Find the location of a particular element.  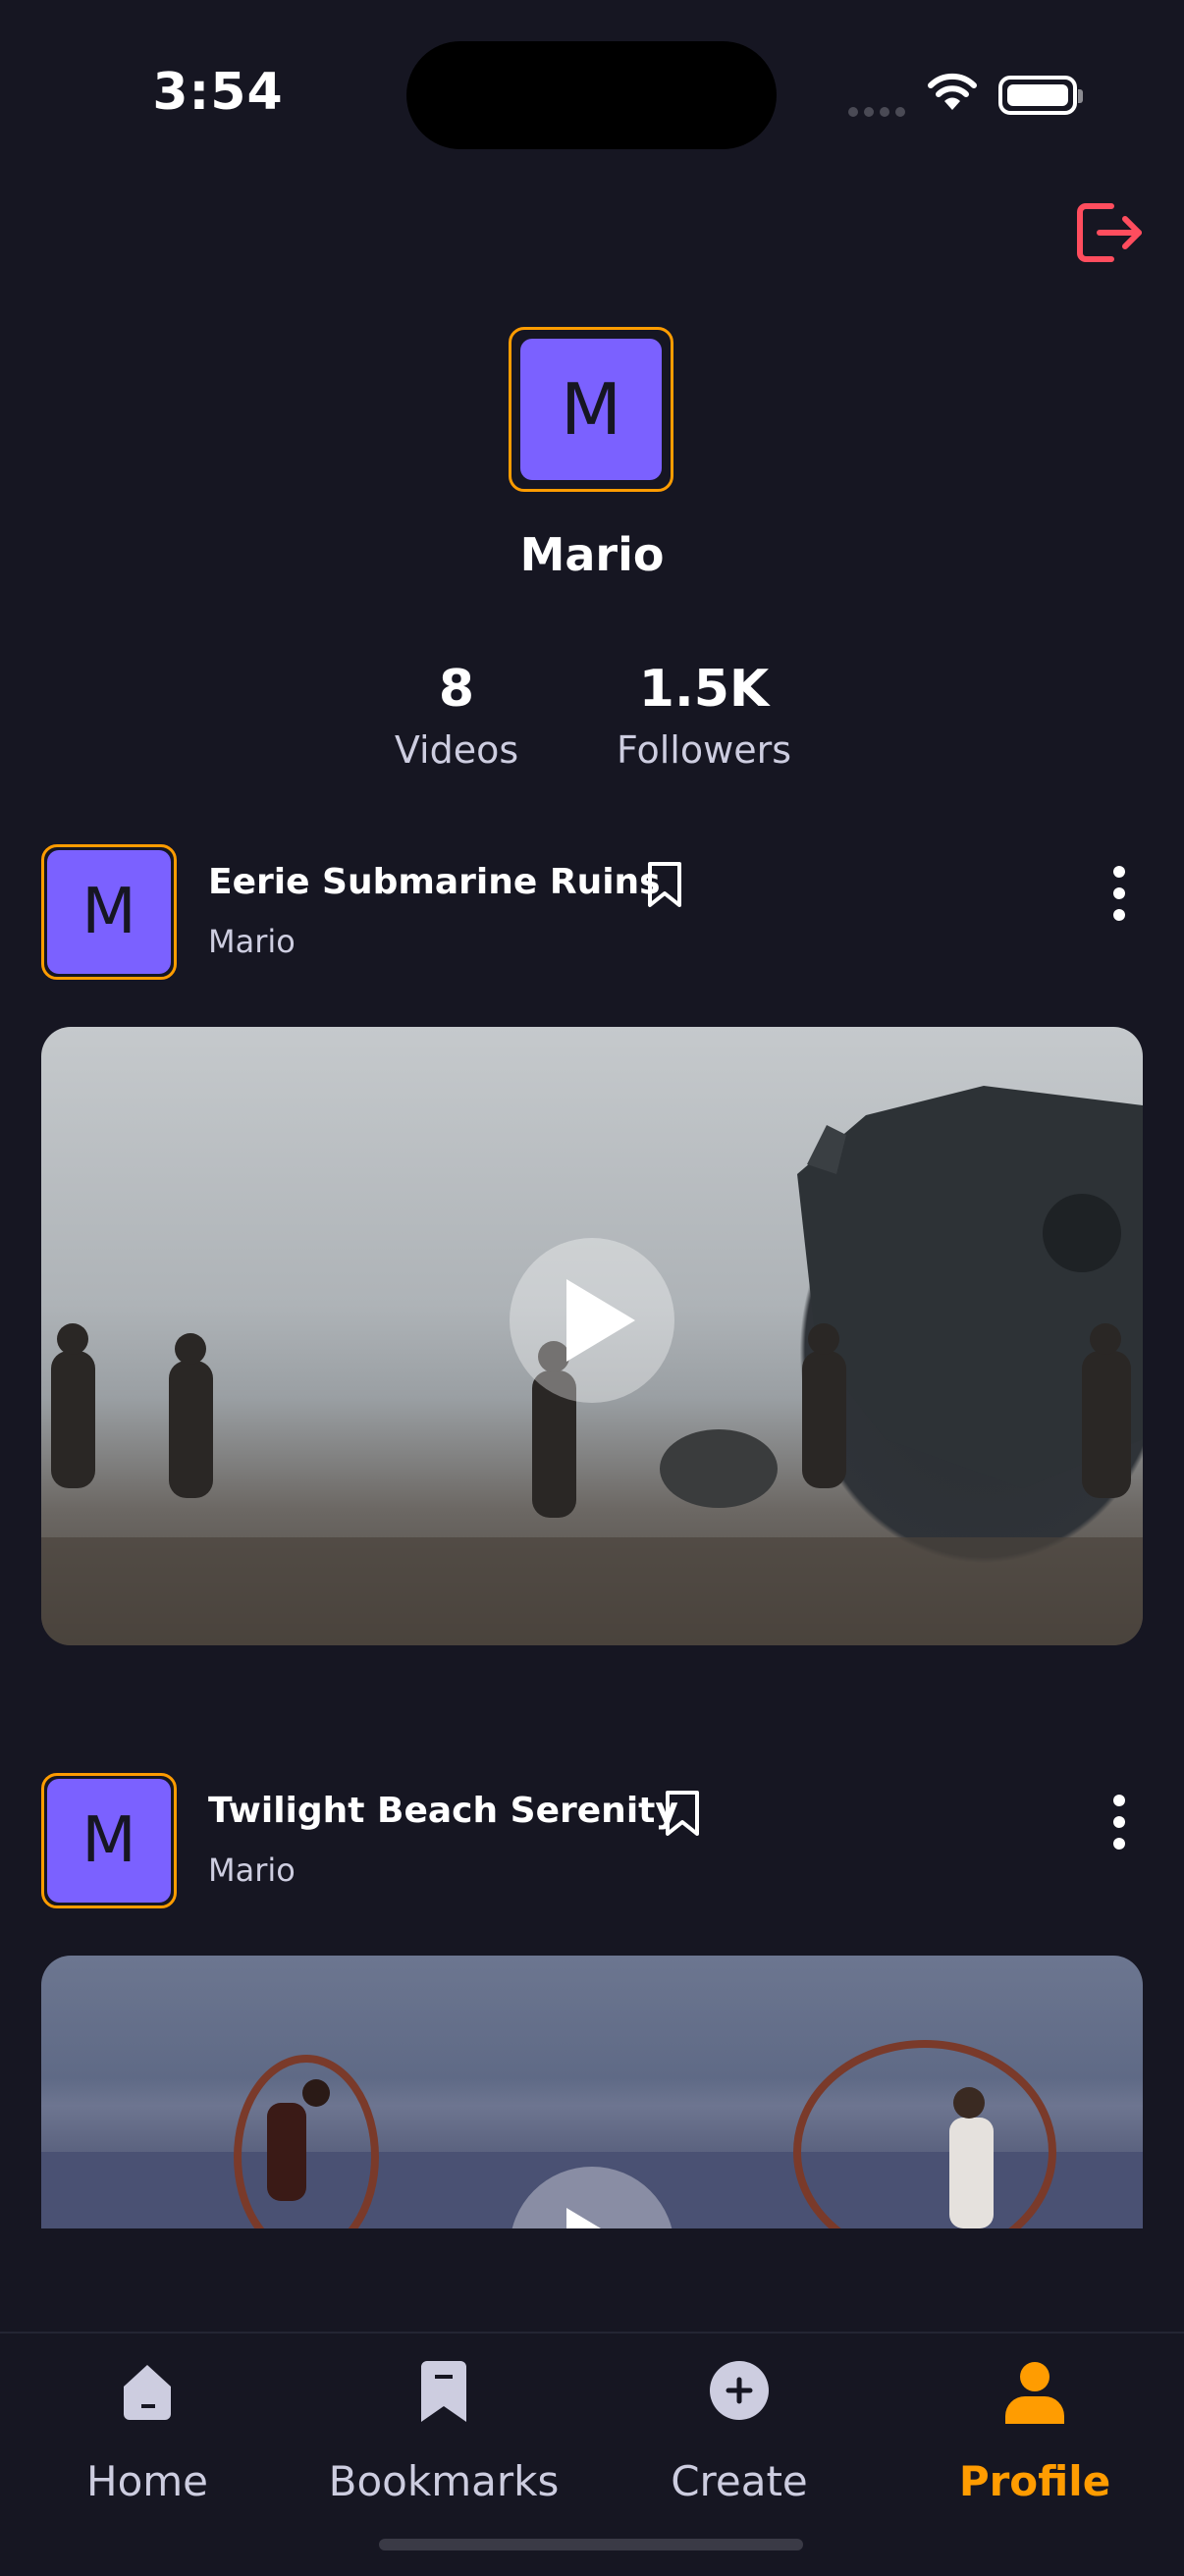

logout-icon is located at coordinates (1111, 234).